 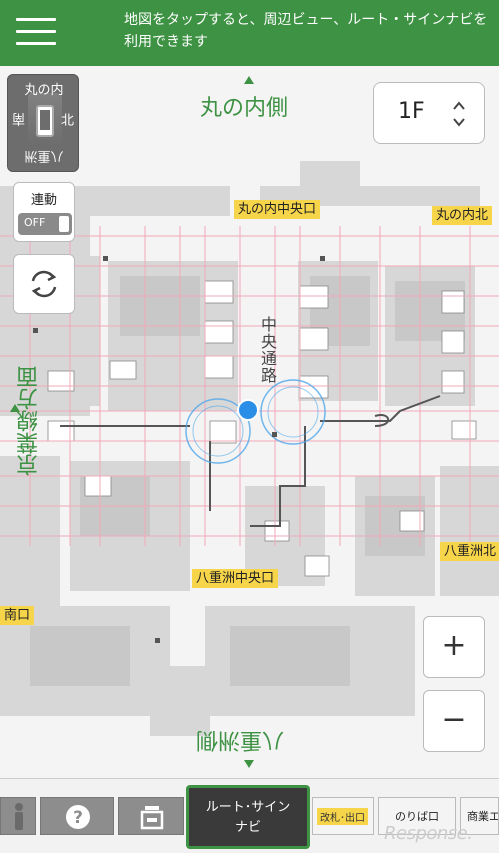 I want to click on compass-bottom: 八重洲, so click(x=44, y=155).